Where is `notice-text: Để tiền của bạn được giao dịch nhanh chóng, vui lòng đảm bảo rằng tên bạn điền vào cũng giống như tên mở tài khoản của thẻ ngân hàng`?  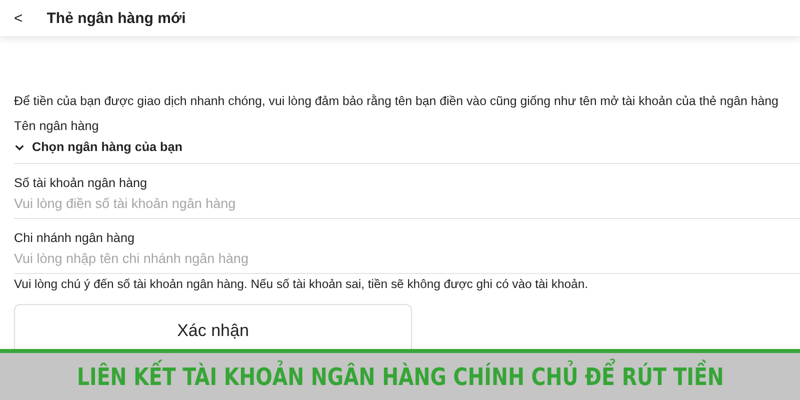 notice-text: Để tiền của bạn được giao dịch nhanh chóng, vui lòng đảm bảo rằng tên bạn điền vào cũng giống như tên mở tài khoản của thẻ ngân hàng is located at coordinates (397, 101).